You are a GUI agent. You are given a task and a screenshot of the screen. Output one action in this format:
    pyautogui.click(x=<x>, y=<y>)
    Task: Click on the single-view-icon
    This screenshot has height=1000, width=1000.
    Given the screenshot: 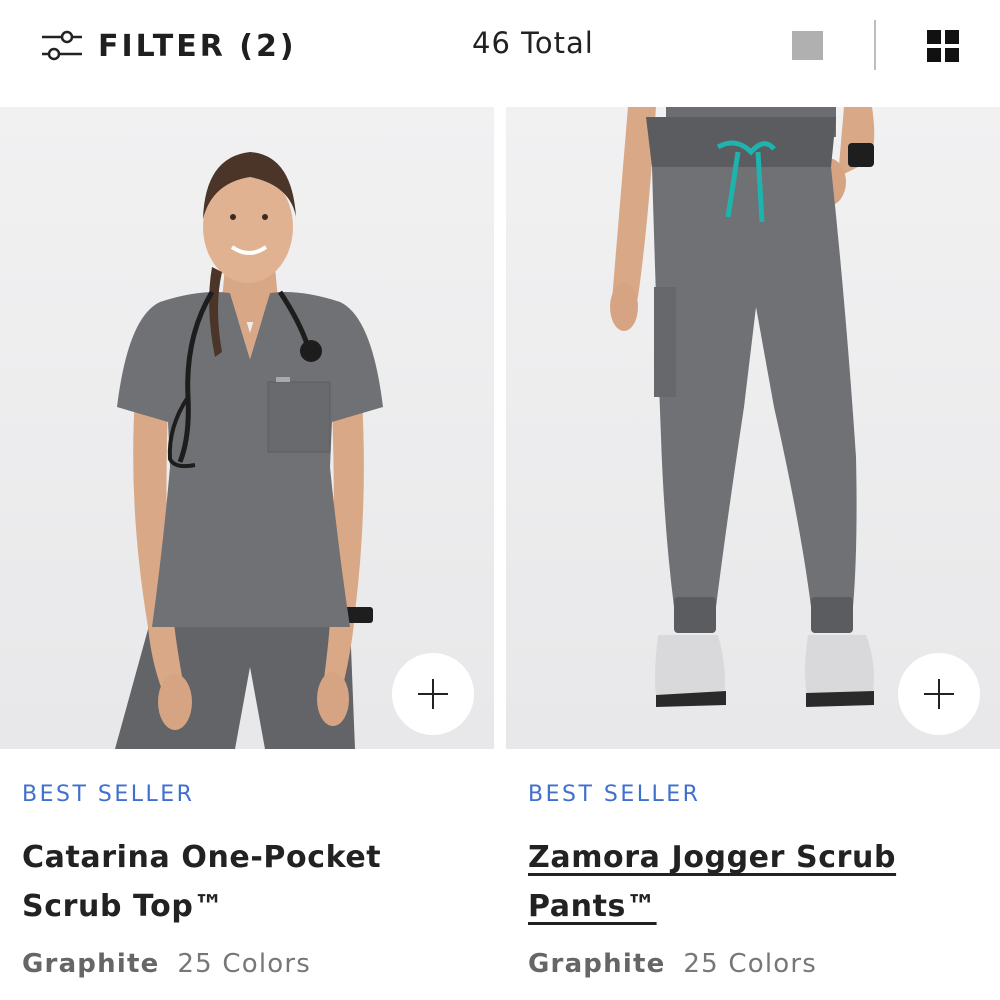 What is the action you would take?
    pyautogui.click(x=807, y=45)
    